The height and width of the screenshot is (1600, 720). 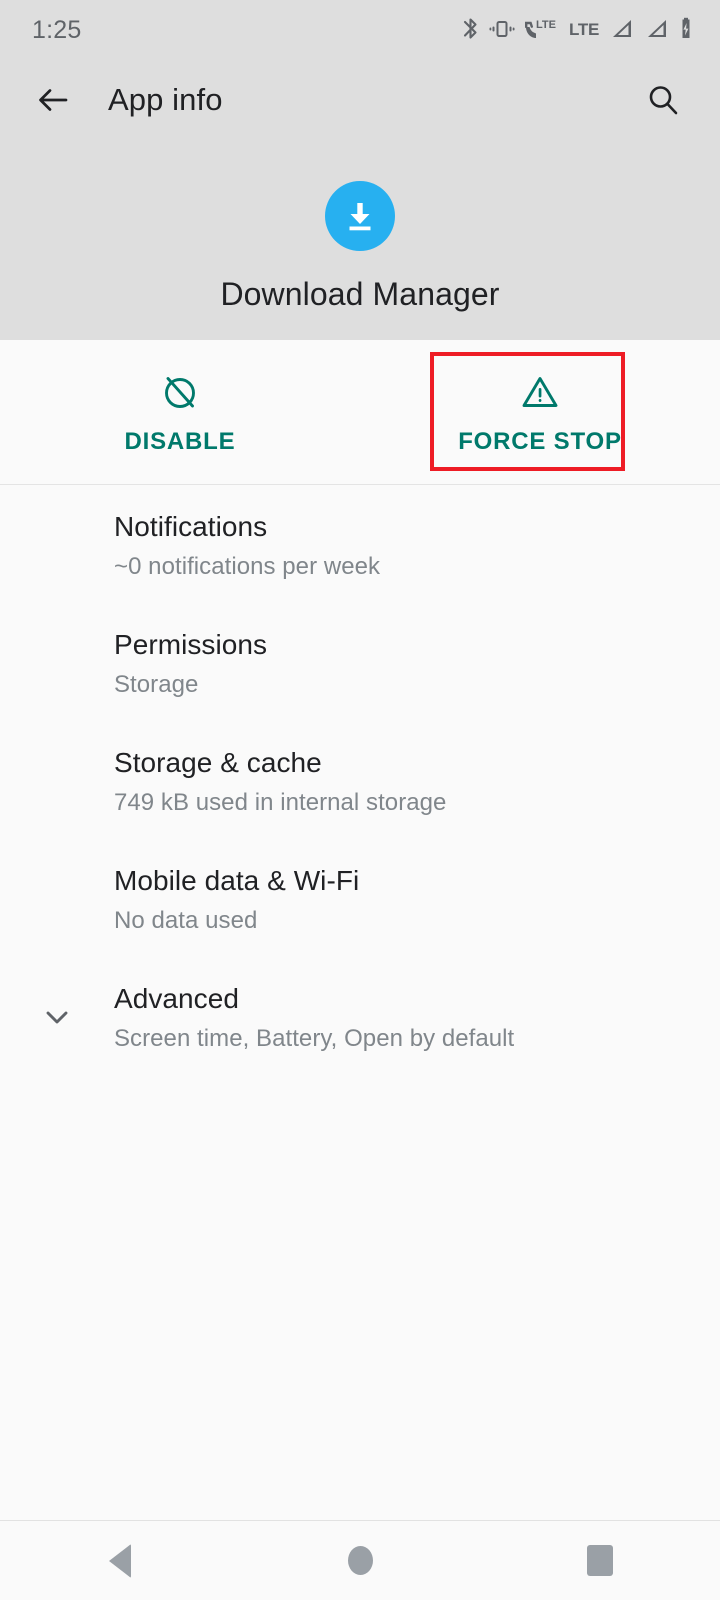 What do you see at coordinates (540, 441) in the screenshot?
I see `force-stop-button-label: FORCE STOP` at bounding box center [540, 441].